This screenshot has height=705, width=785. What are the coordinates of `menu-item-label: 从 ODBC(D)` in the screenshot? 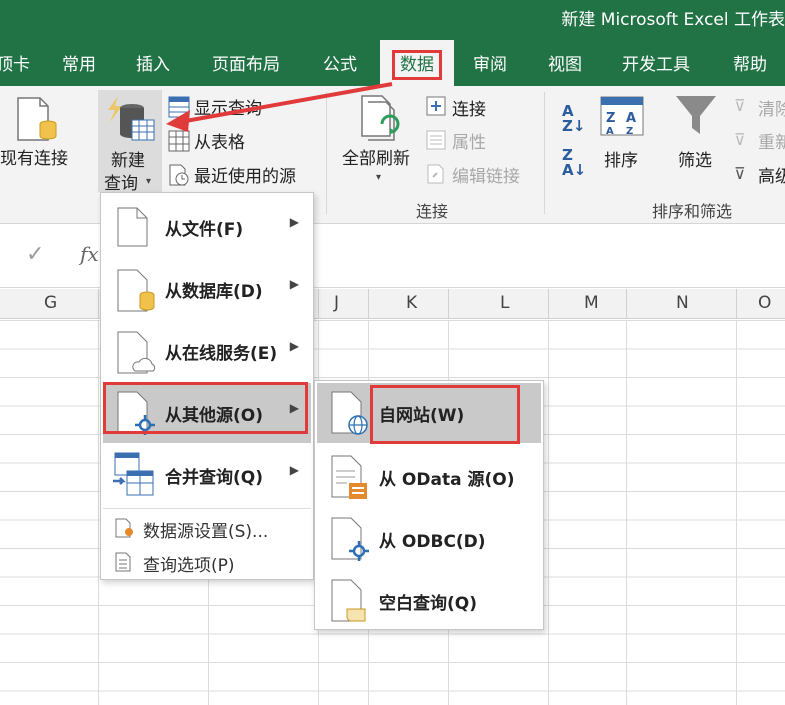 It's located at (432, 542).